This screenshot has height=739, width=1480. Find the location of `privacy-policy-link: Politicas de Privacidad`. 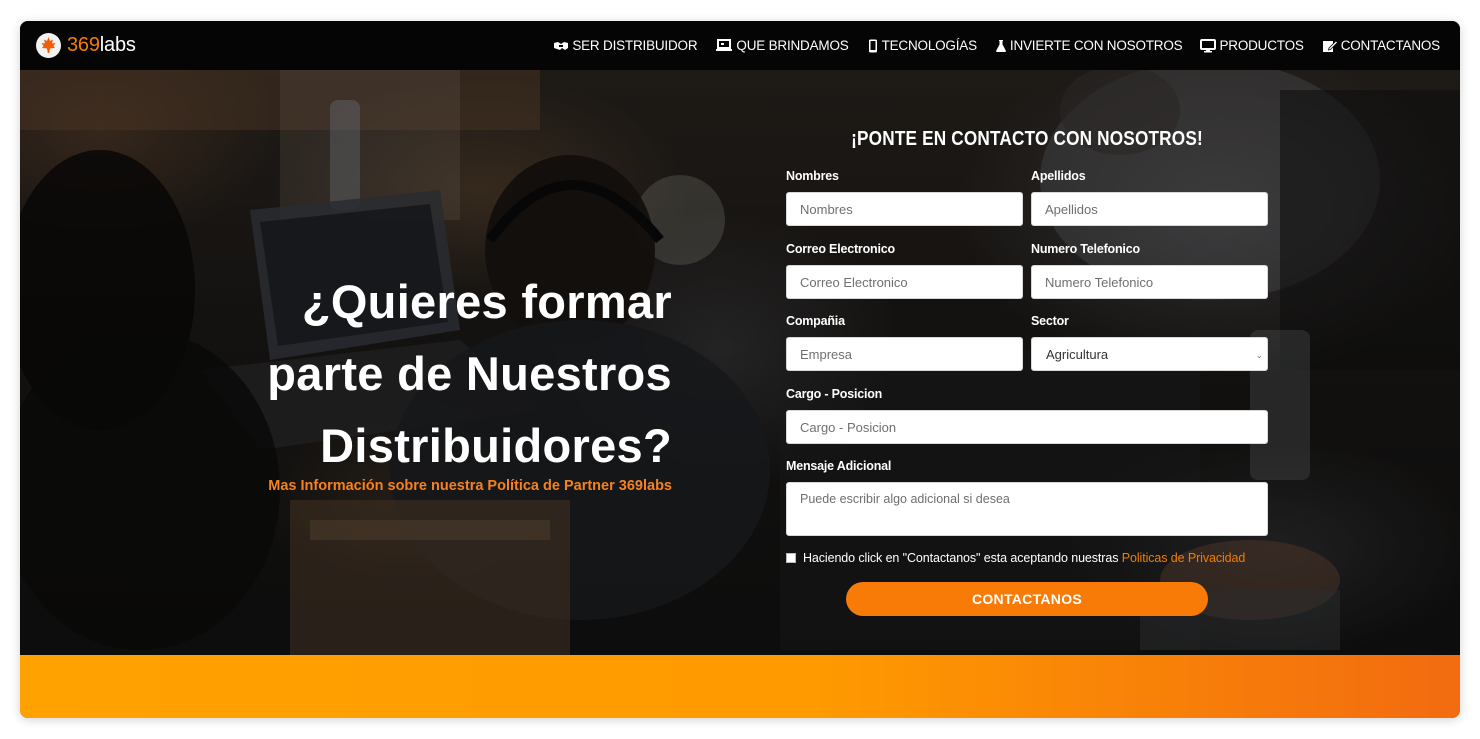

privacy-policy-link: Politicas de Privacidad is located at coordinates (1184, 558).